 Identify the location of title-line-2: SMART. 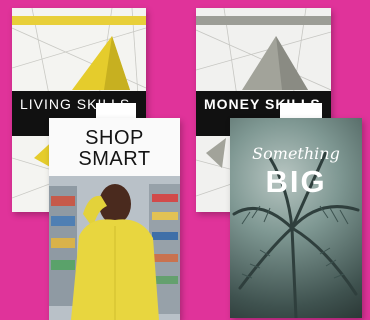
(114, 159).